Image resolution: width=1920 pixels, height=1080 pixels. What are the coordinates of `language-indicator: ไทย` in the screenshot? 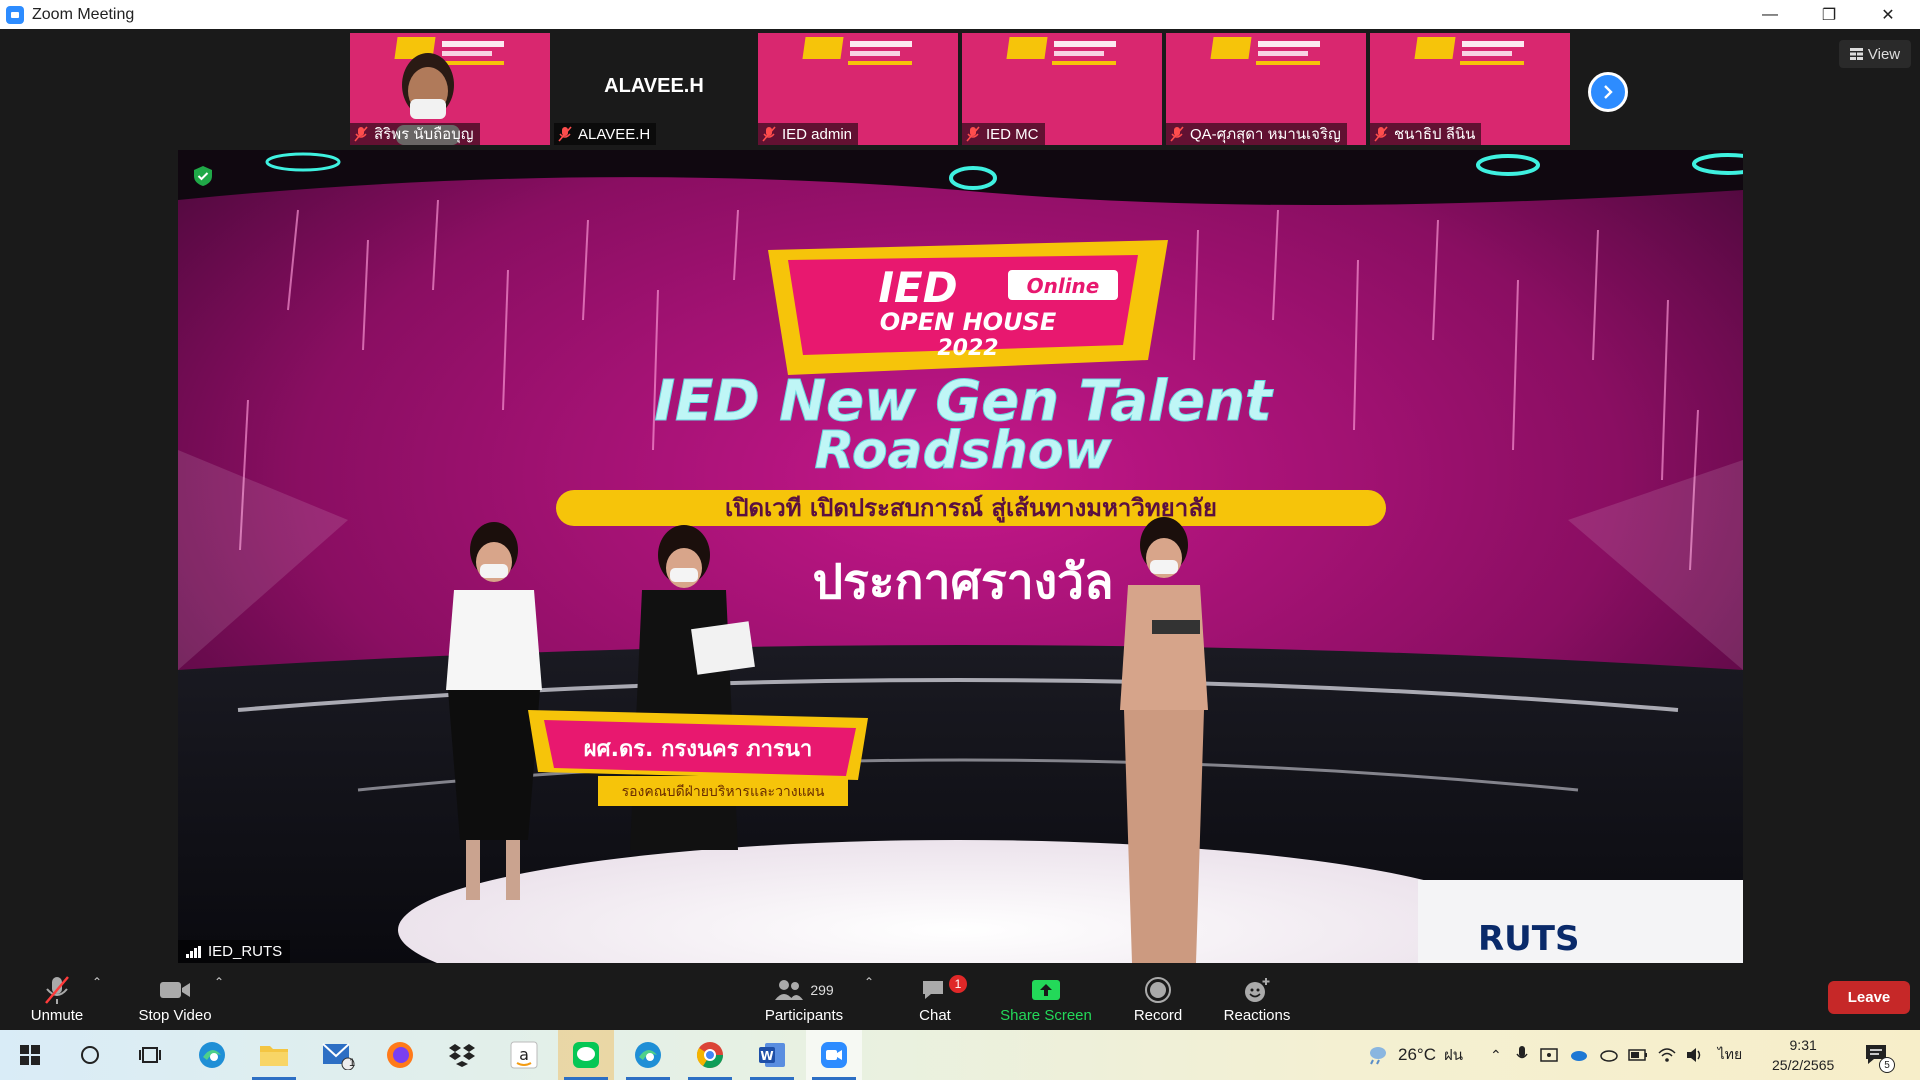 It's located at (1730, 1055).